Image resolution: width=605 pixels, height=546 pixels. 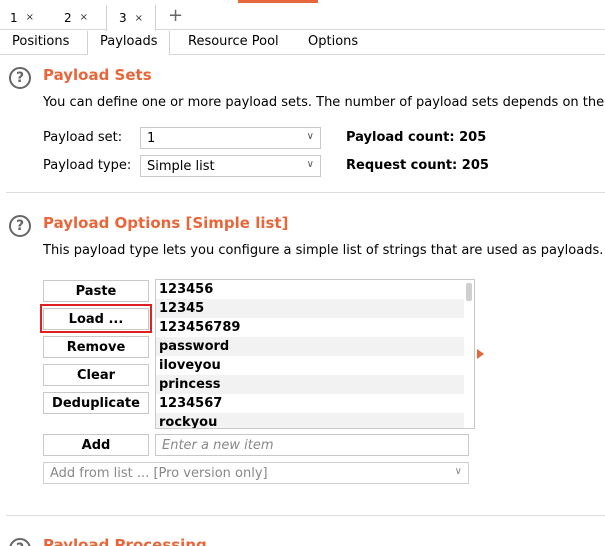 What do you see at coordinates (96, 445) in the screenshot?
I see `add-button: Add` at bounding box center [96, 445].